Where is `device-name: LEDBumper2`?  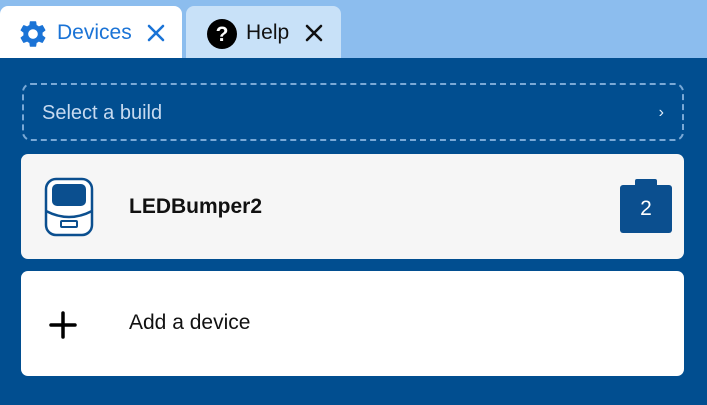
device-name: LEDBumper2 is located at coordinates (196, 206).